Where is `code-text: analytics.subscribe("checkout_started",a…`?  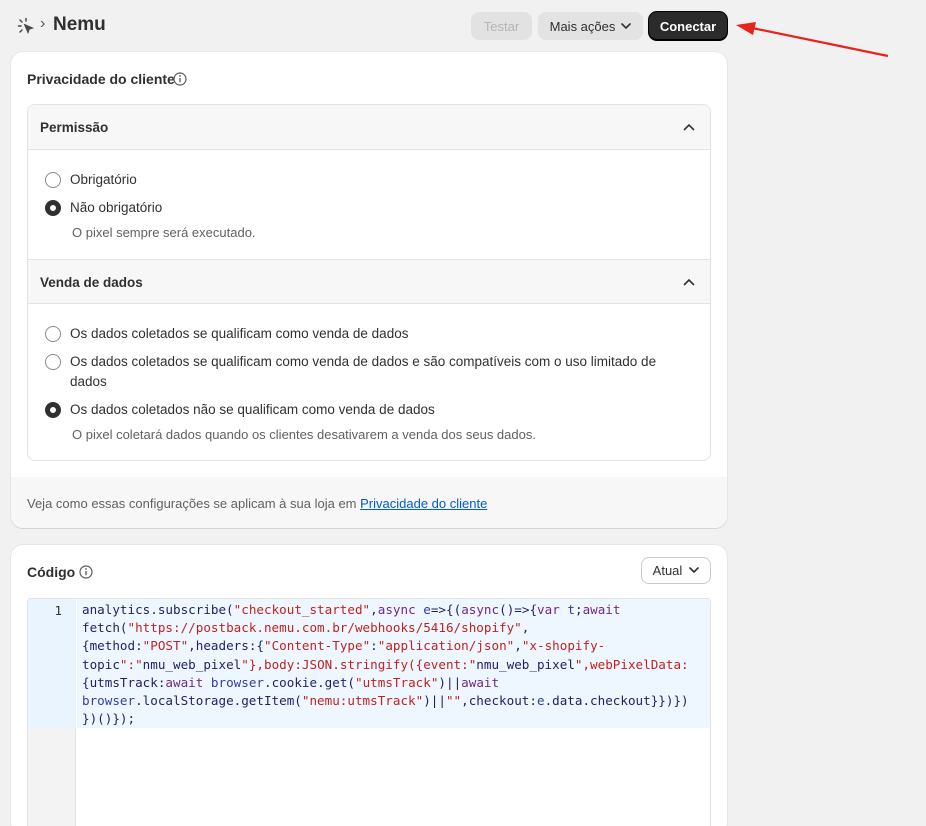 code-text: analytics.subscribe("checkout_started",a… is located at coordinates (396, 664).